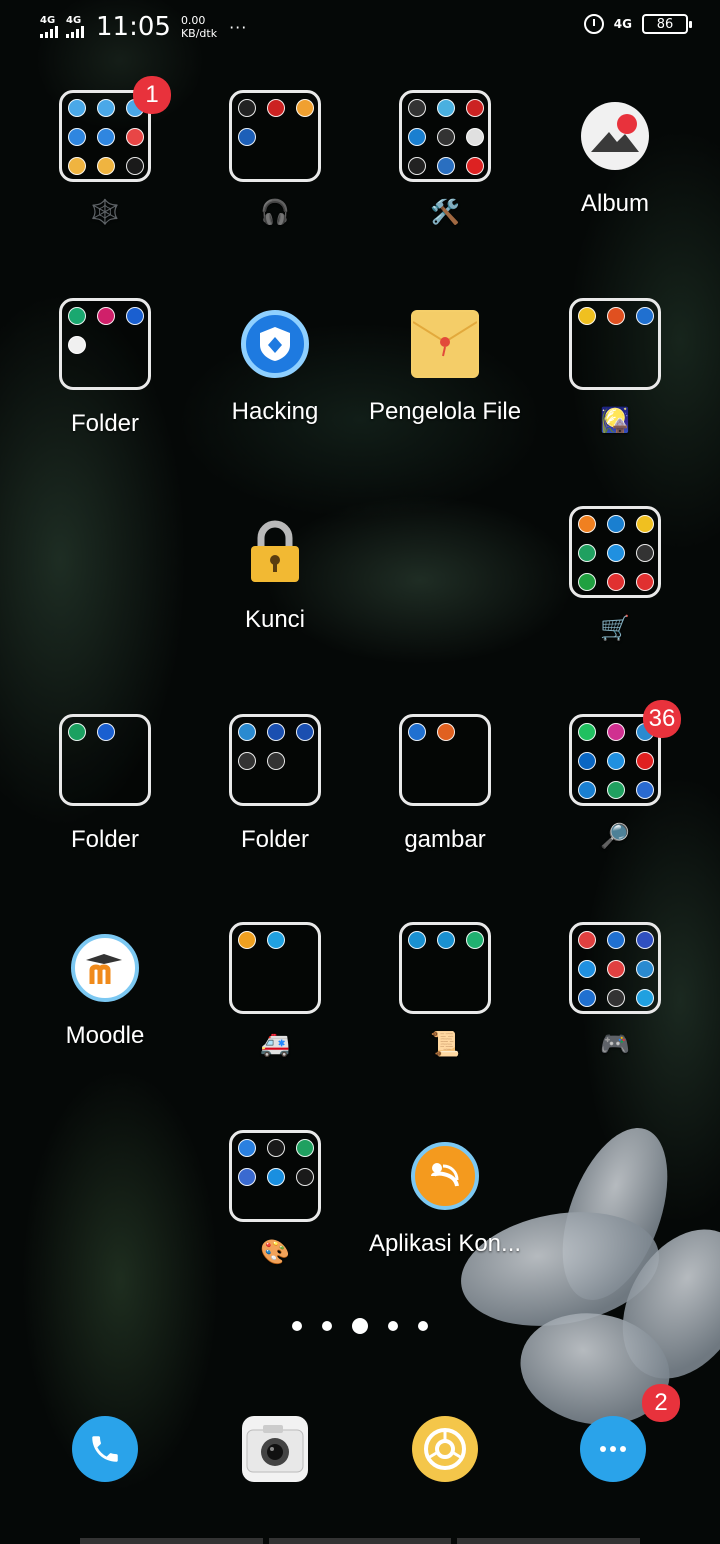  I want to click on hacking-icon, so click(275, 344).